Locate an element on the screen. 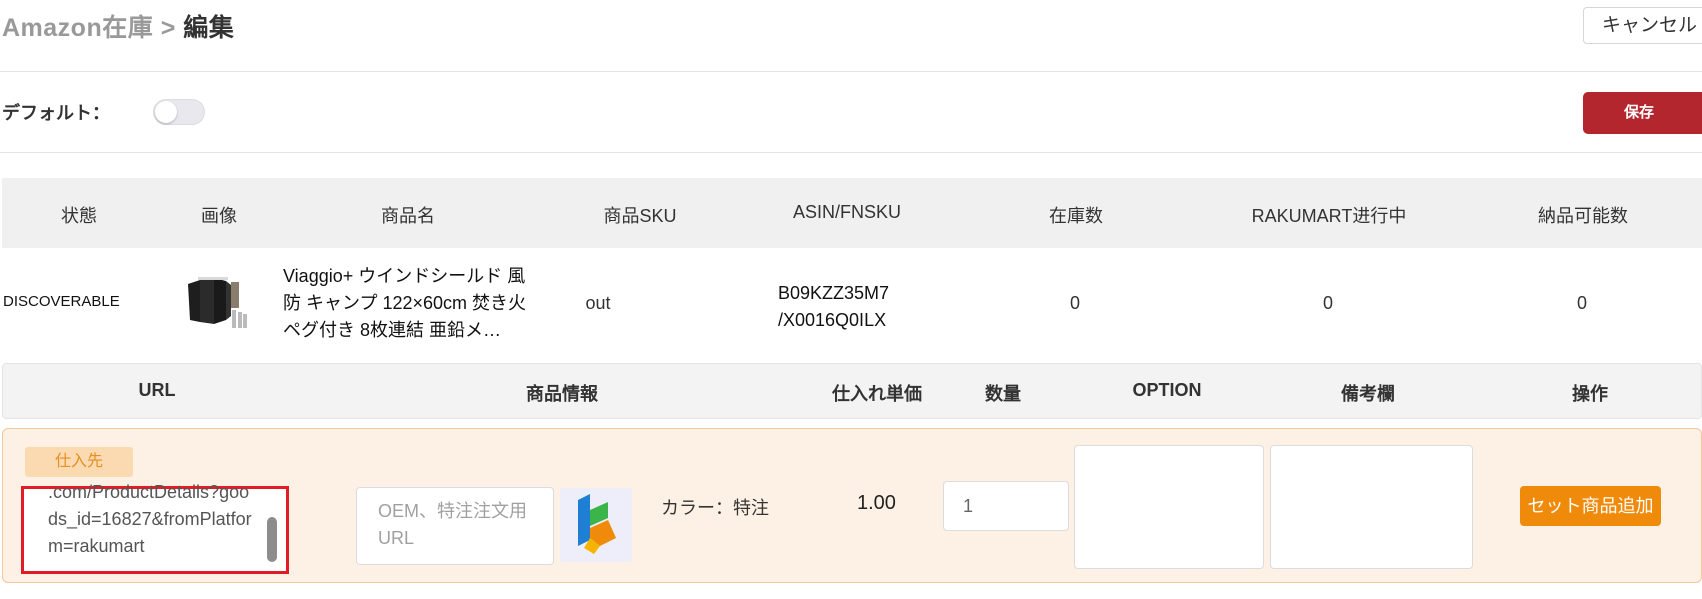  column-header-rakumart: RAKUMART进行中 is located at coordinates (1329, 216).